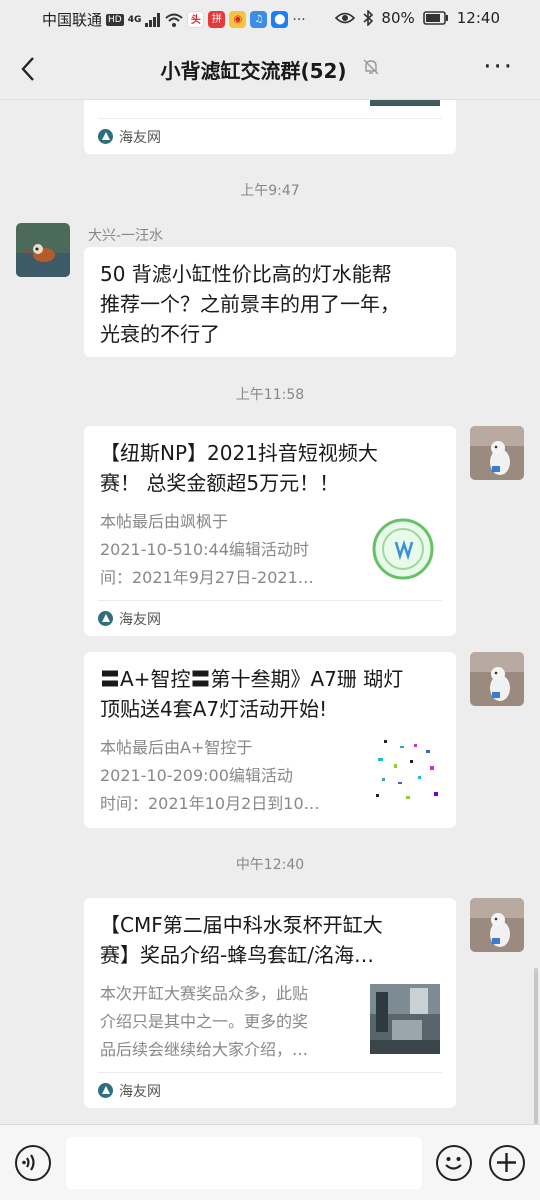  I want to click on link-card-partial: 海友网, so click(270, 127).